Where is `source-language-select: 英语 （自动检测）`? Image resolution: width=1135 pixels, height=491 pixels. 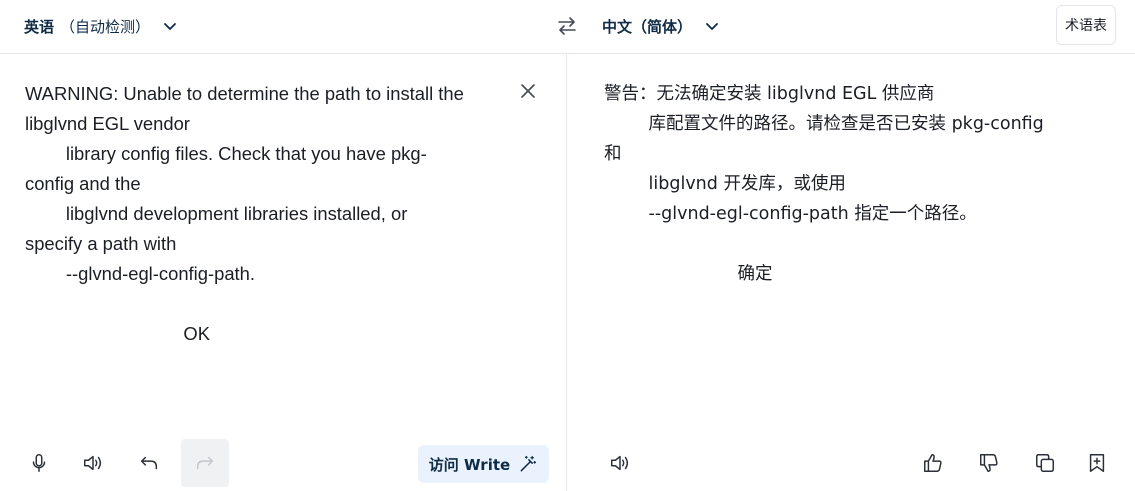
source-language-select: 英语 （自动检测） is located at coordinates (101, 26).